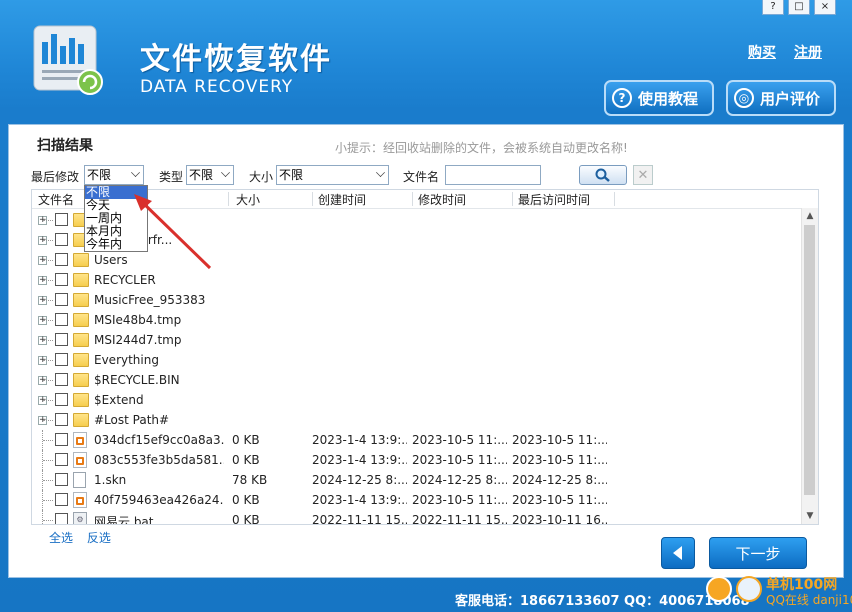 Image resolution: width=852 pixels, height=612 pixels. Describe the element at coordinates (659, 98) in the screenshot. I see `tutorial-button: ? 使用教程` at that location.